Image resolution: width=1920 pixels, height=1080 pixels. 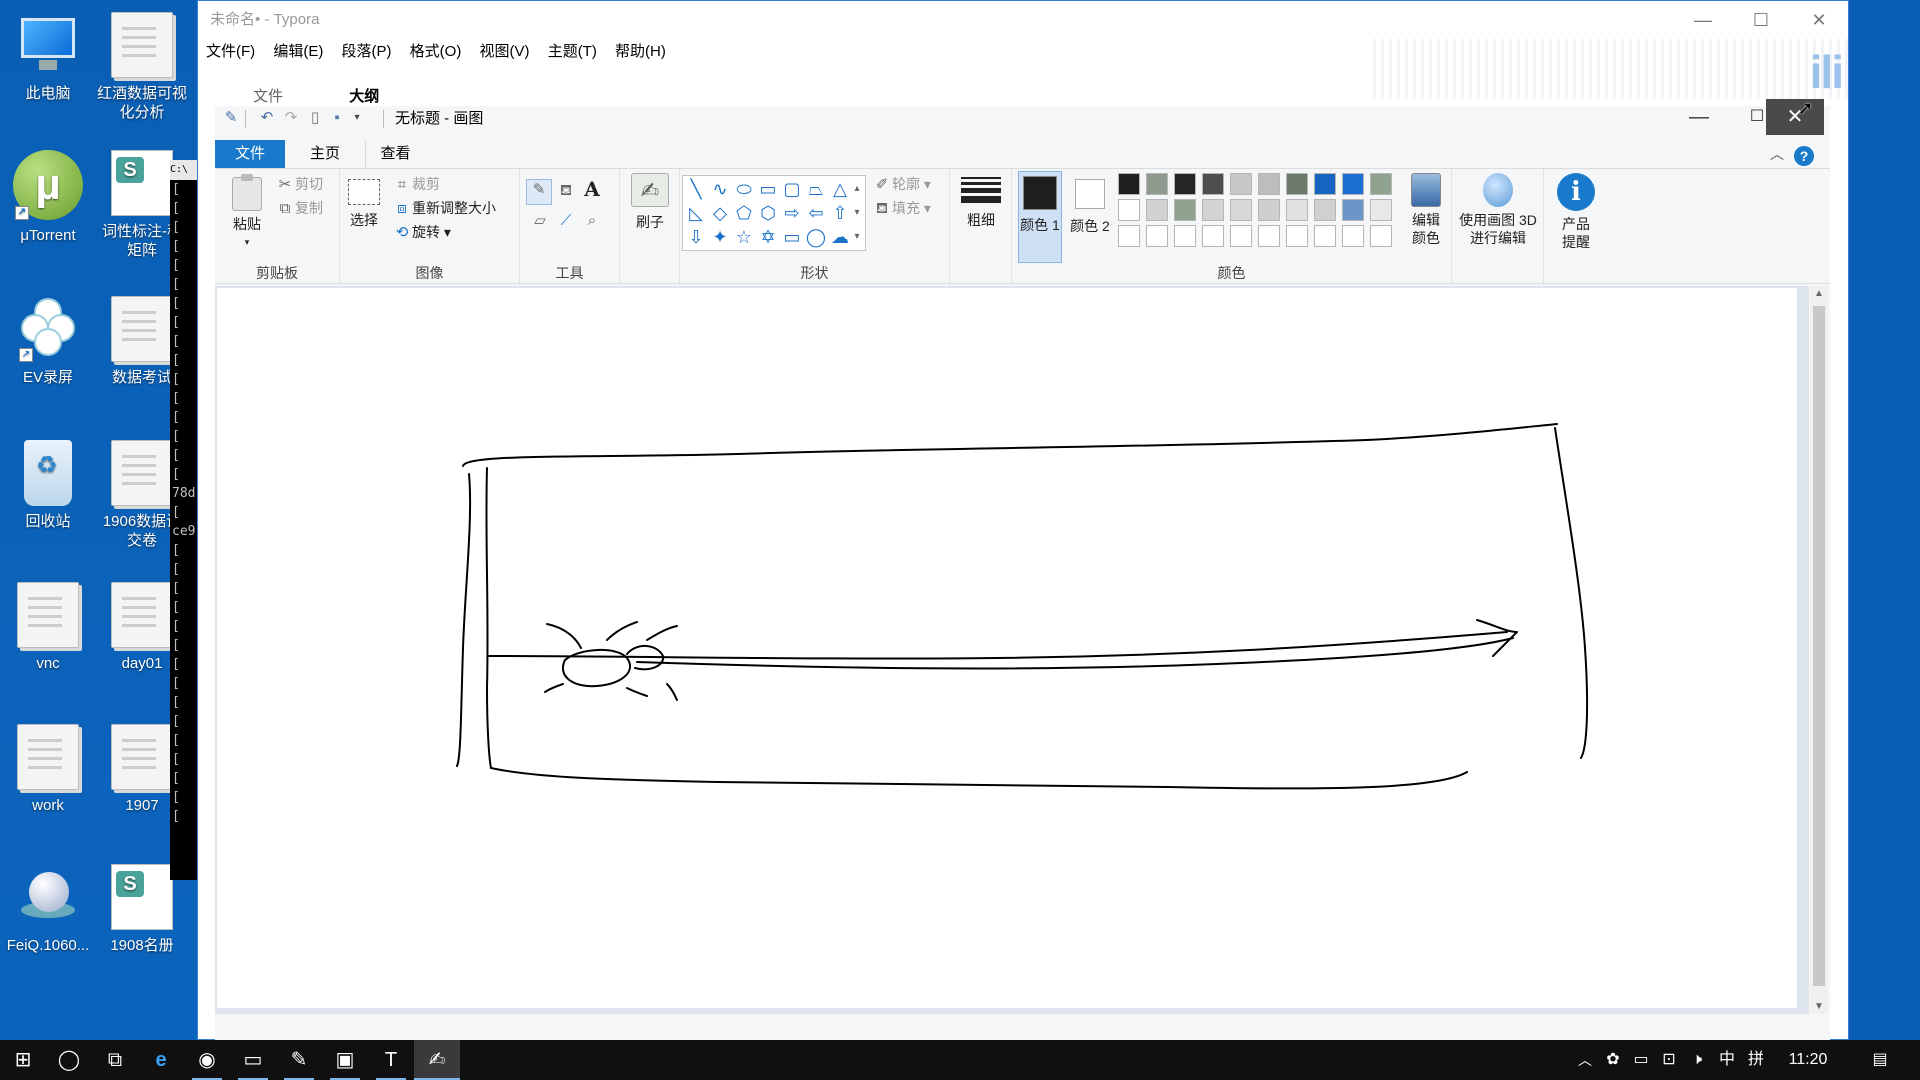 What do you see at coordinates (840, 189) in the screenshot?
I see `triangle-shape-icon: △` at bounding box center [840, 189].